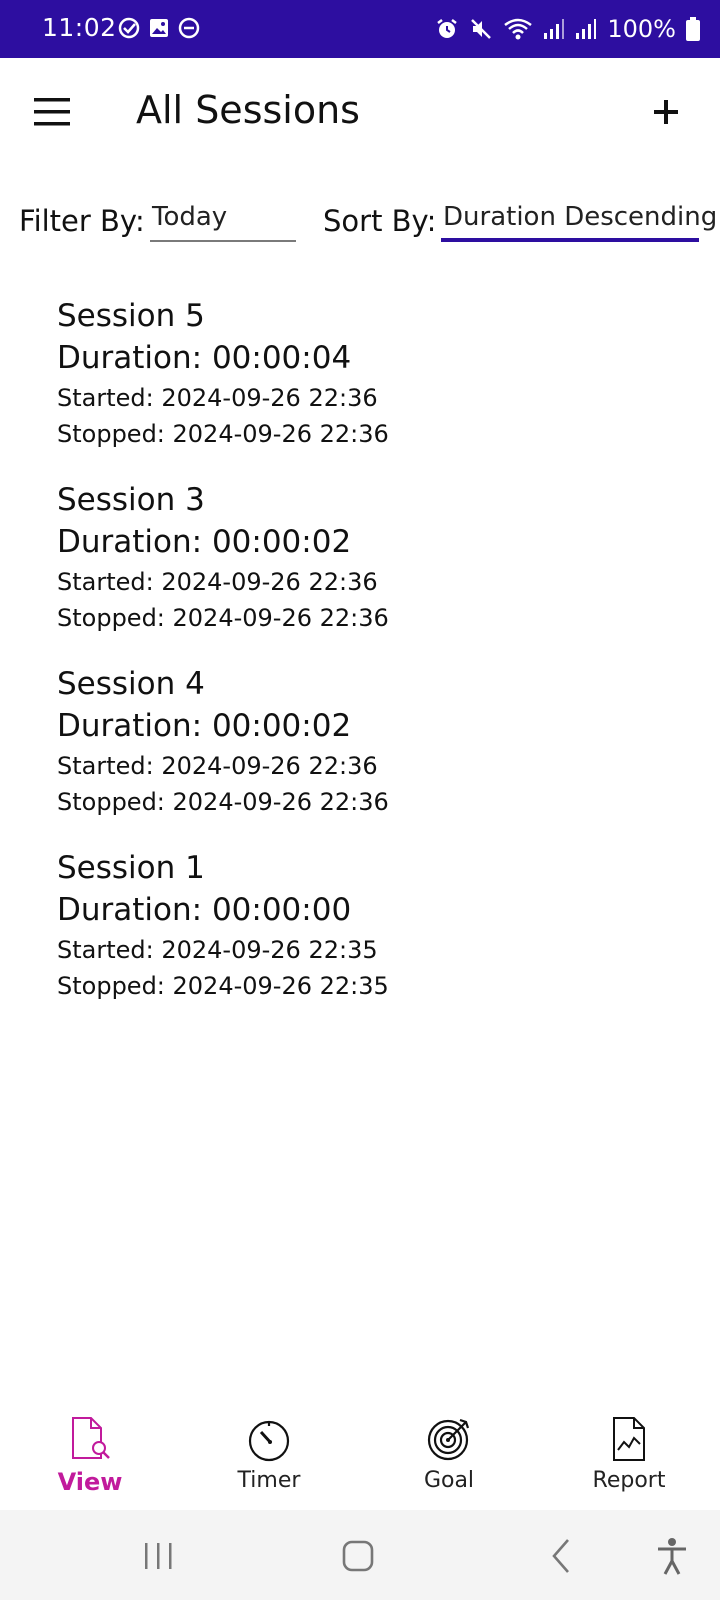  I want to click on filter-label: Filter By:, so click(82, 221).